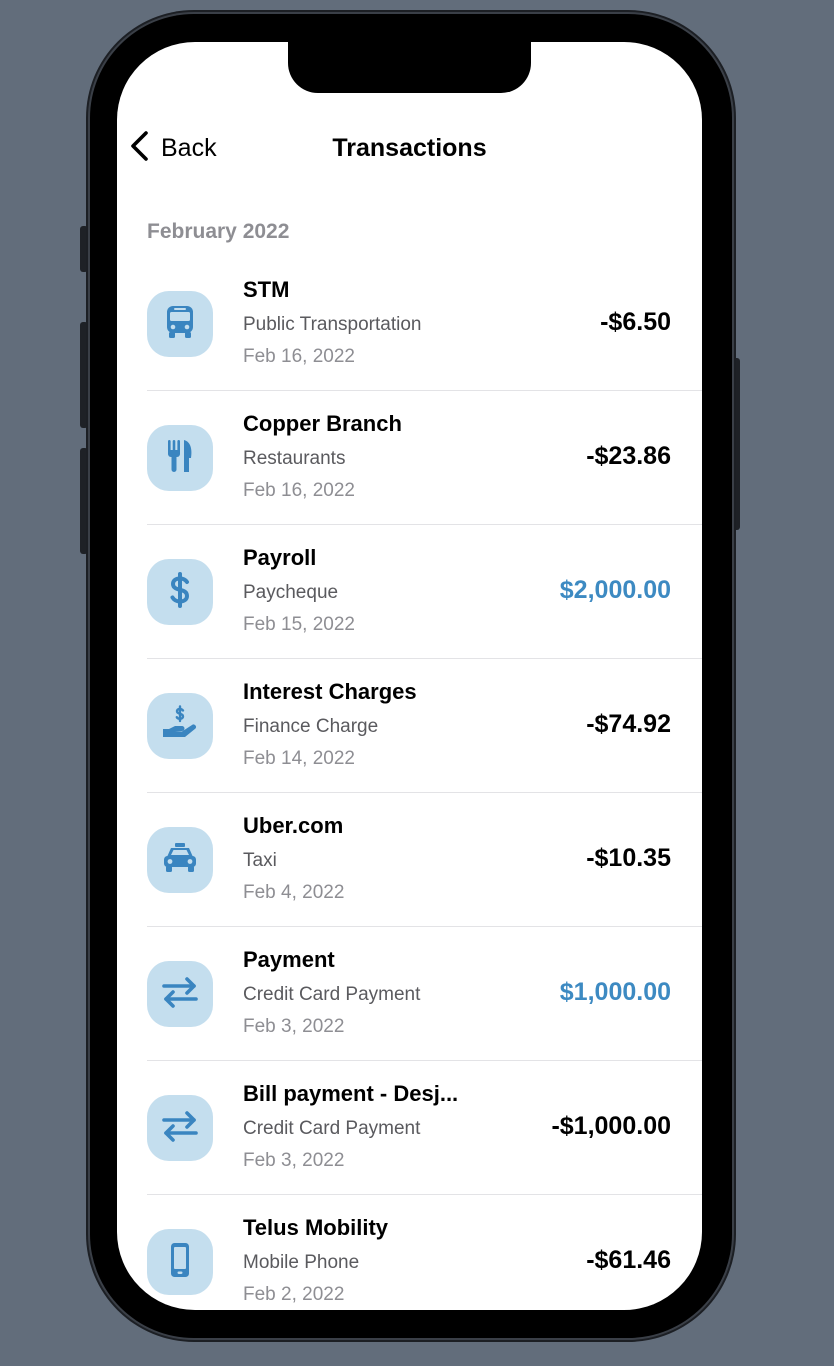 The width and height of the screenshot is (834, 1366). What do you see at coordinates (409, 860) in the screenshot?
I see `transaction-row: Uber.com Taxi Feb 4, 2022 -$10.35` at bounding box center [409, 860].